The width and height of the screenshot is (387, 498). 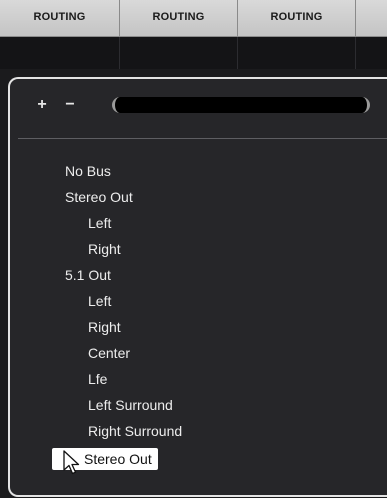 I want to click on routing-slot-row, so click(x=193, y=53).